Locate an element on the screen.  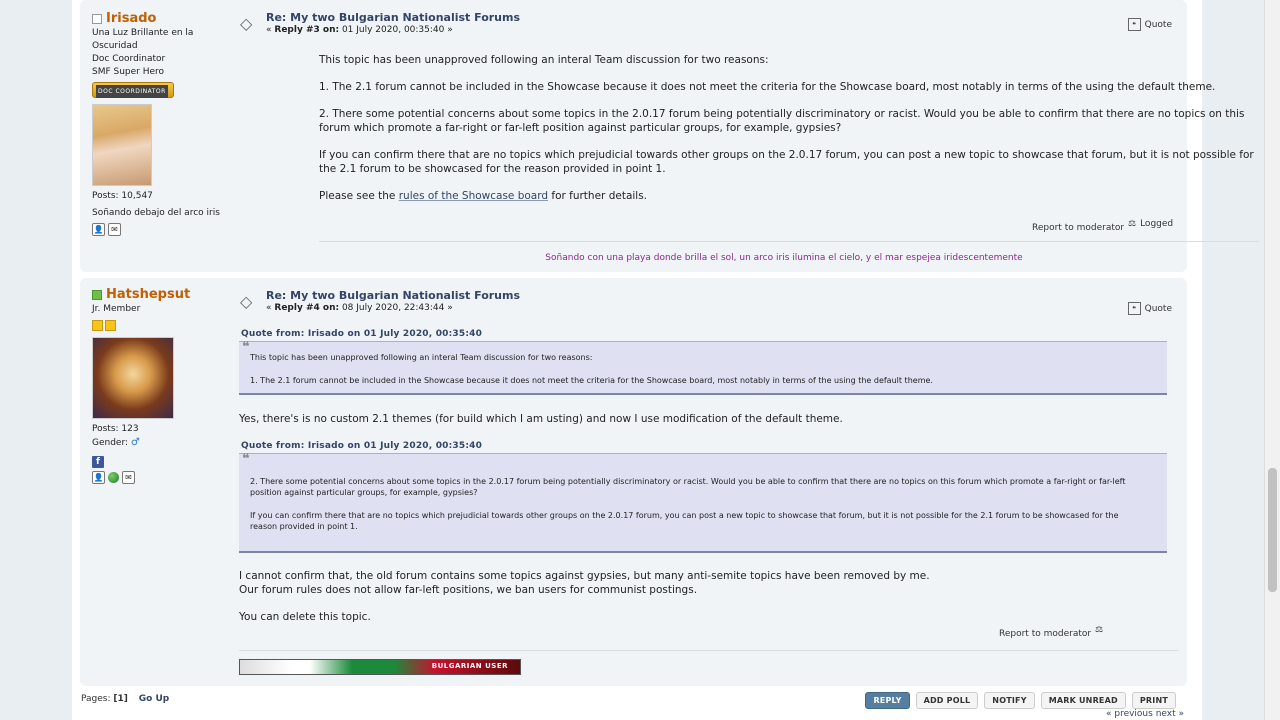
mark-unread-button: MARK UNREAD is located at coordinates (1083, 700).